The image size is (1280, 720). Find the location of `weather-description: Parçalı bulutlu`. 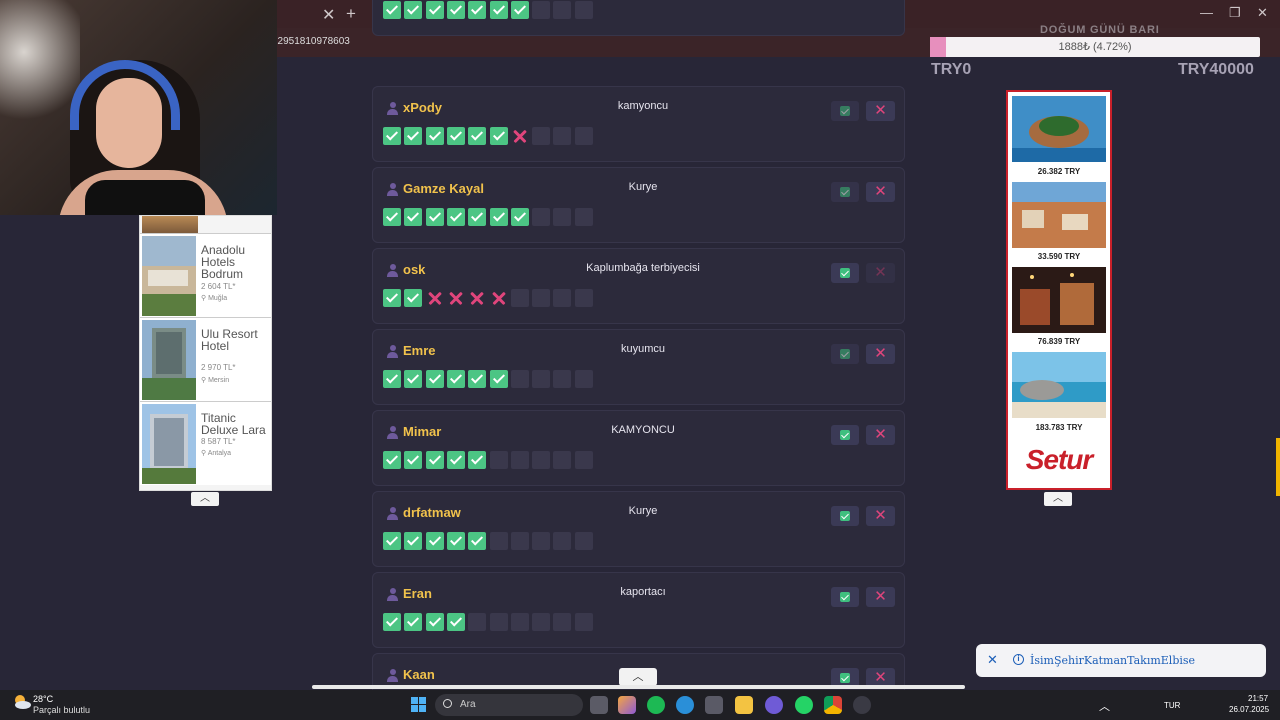

weather-description: Parçalı bulutlu is located at coordinates (61, 710).